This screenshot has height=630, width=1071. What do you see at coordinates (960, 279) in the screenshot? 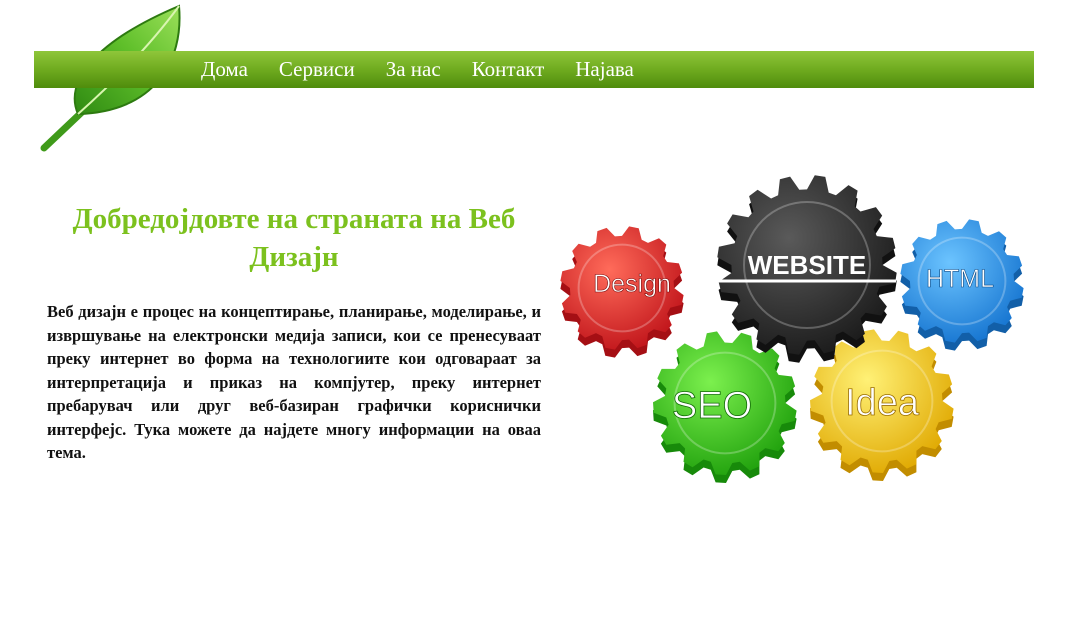
I see `html-label: HTML` at bounding box center [960, 279].